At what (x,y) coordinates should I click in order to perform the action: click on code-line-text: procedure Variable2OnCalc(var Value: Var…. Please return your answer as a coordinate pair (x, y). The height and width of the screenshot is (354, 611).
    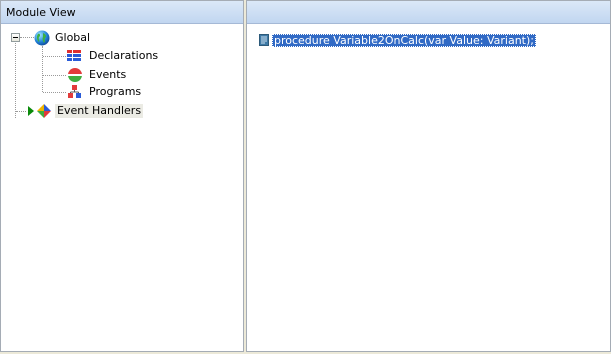
    Looking at the image, I should click on (404, 40).